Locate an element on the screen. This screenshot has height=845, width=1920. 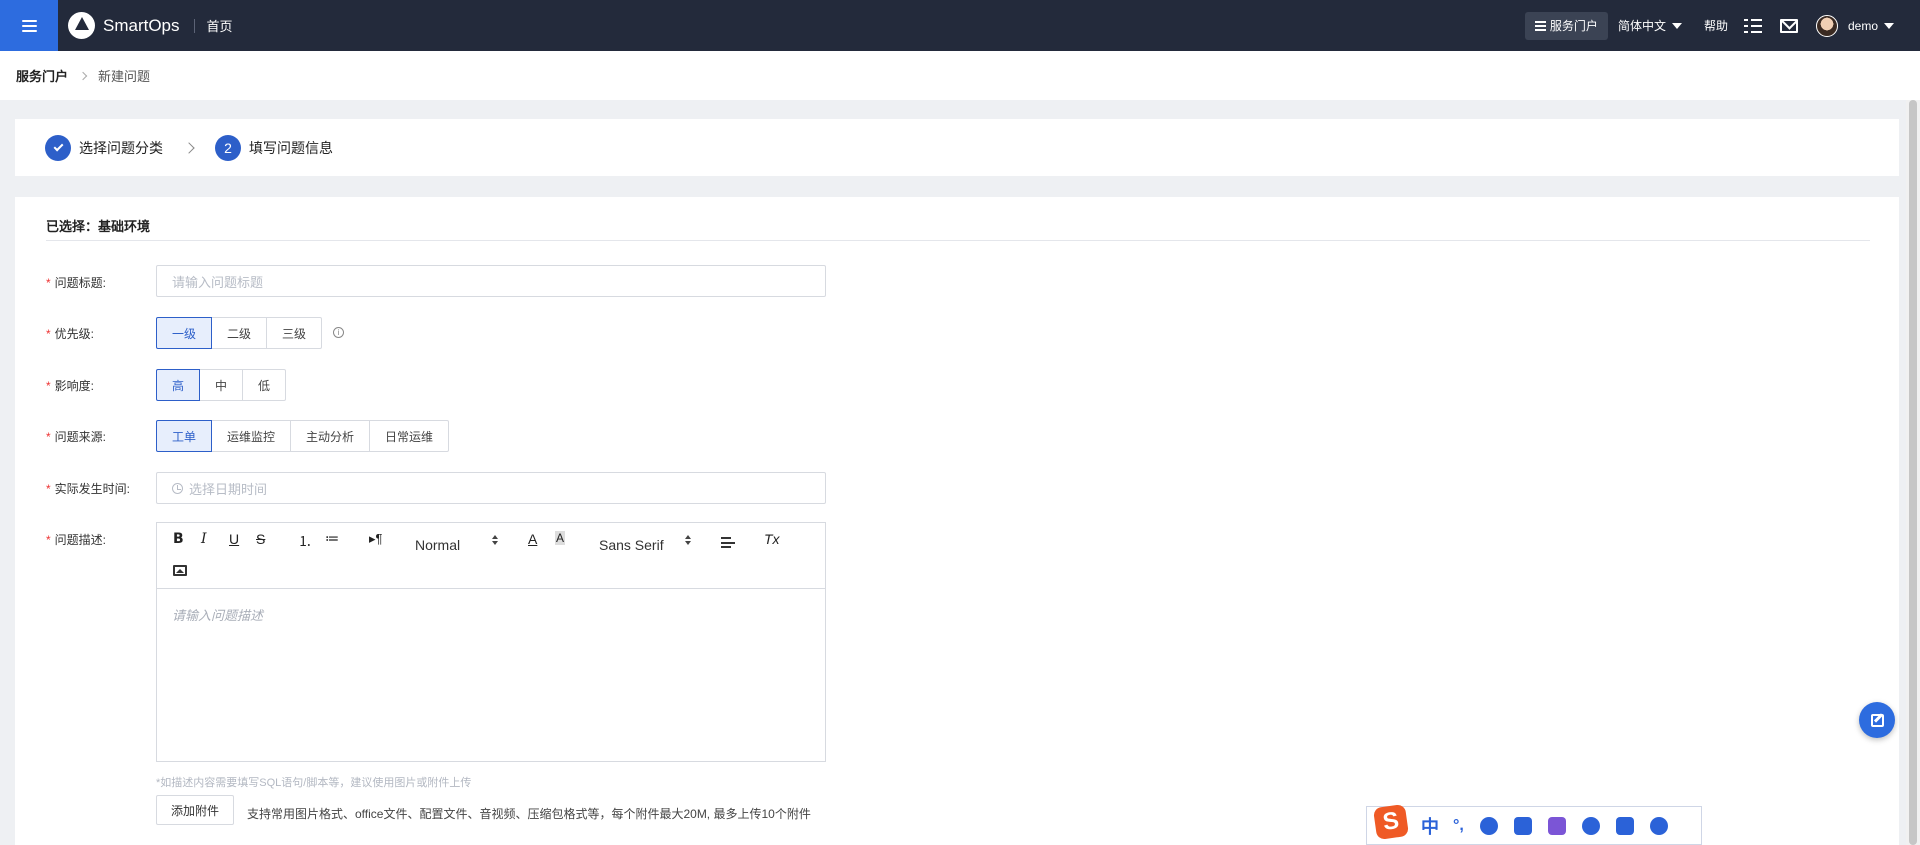
priority-option-3: 三级 is located at coordinates (294, 333).